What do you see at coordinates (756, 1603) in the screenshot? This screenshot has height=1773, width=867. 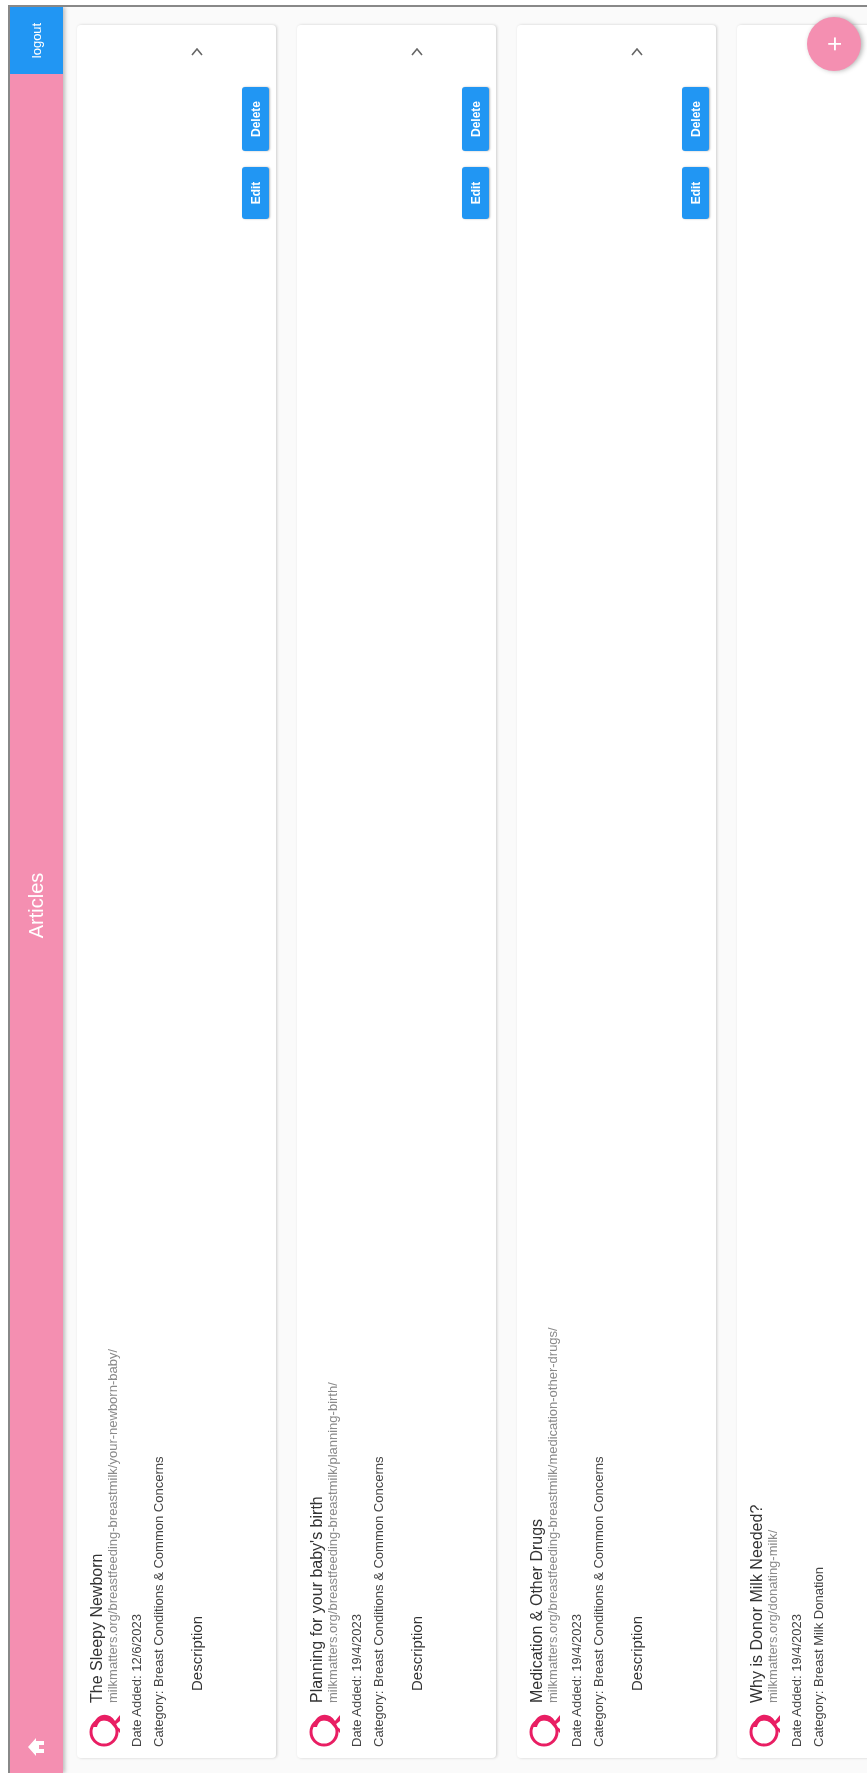 I see `article-title: Why is Donor Milk Needed?` at bounding box center [756, 1603].